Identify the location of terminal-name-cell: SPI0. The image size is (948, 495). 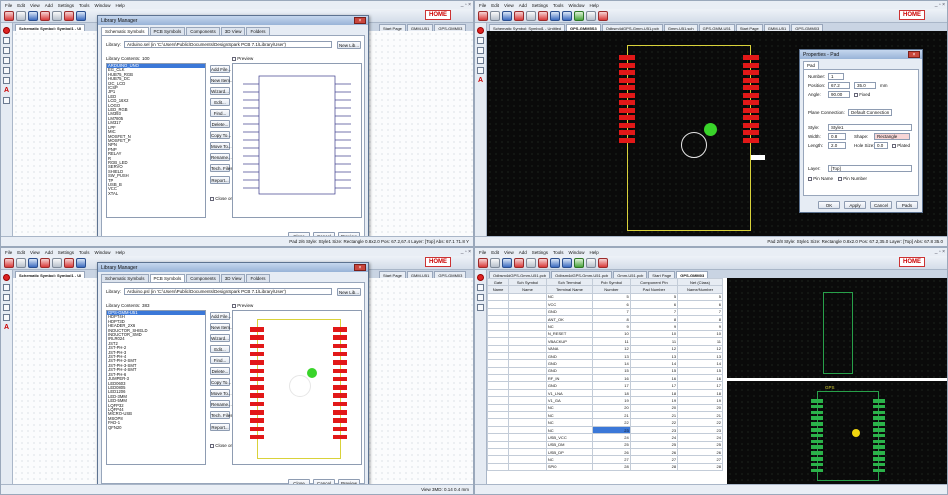
(569, 467).